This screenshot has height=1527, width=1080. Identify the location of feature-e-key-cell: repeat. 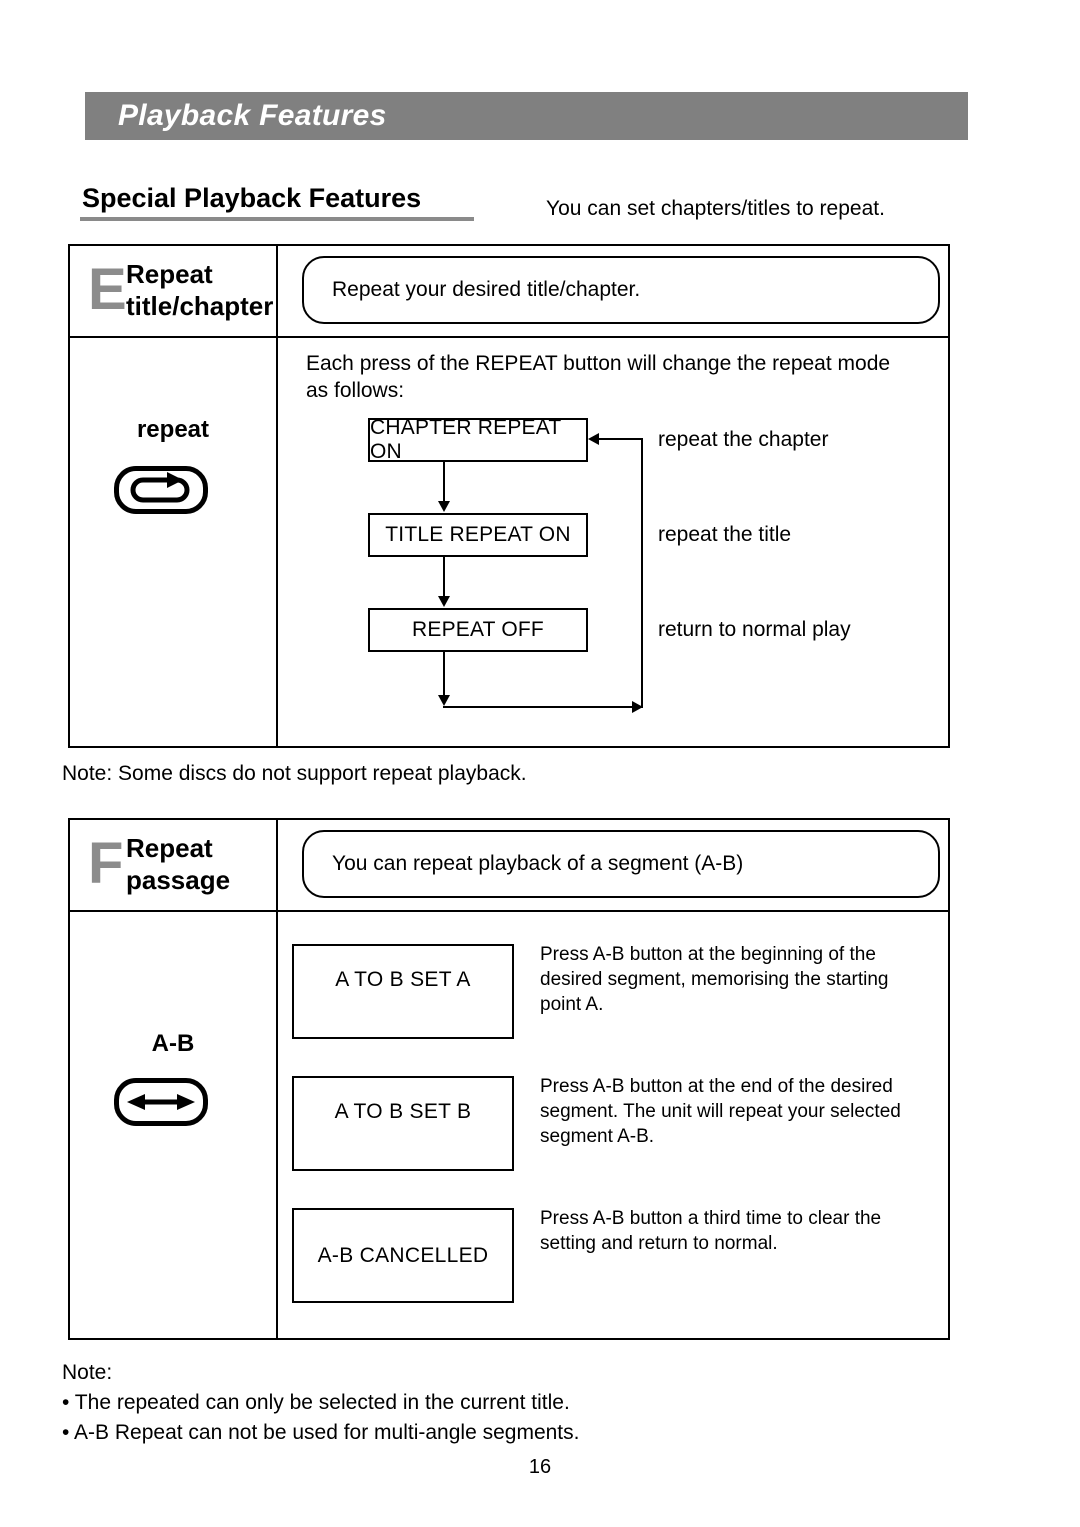
(174, 542).